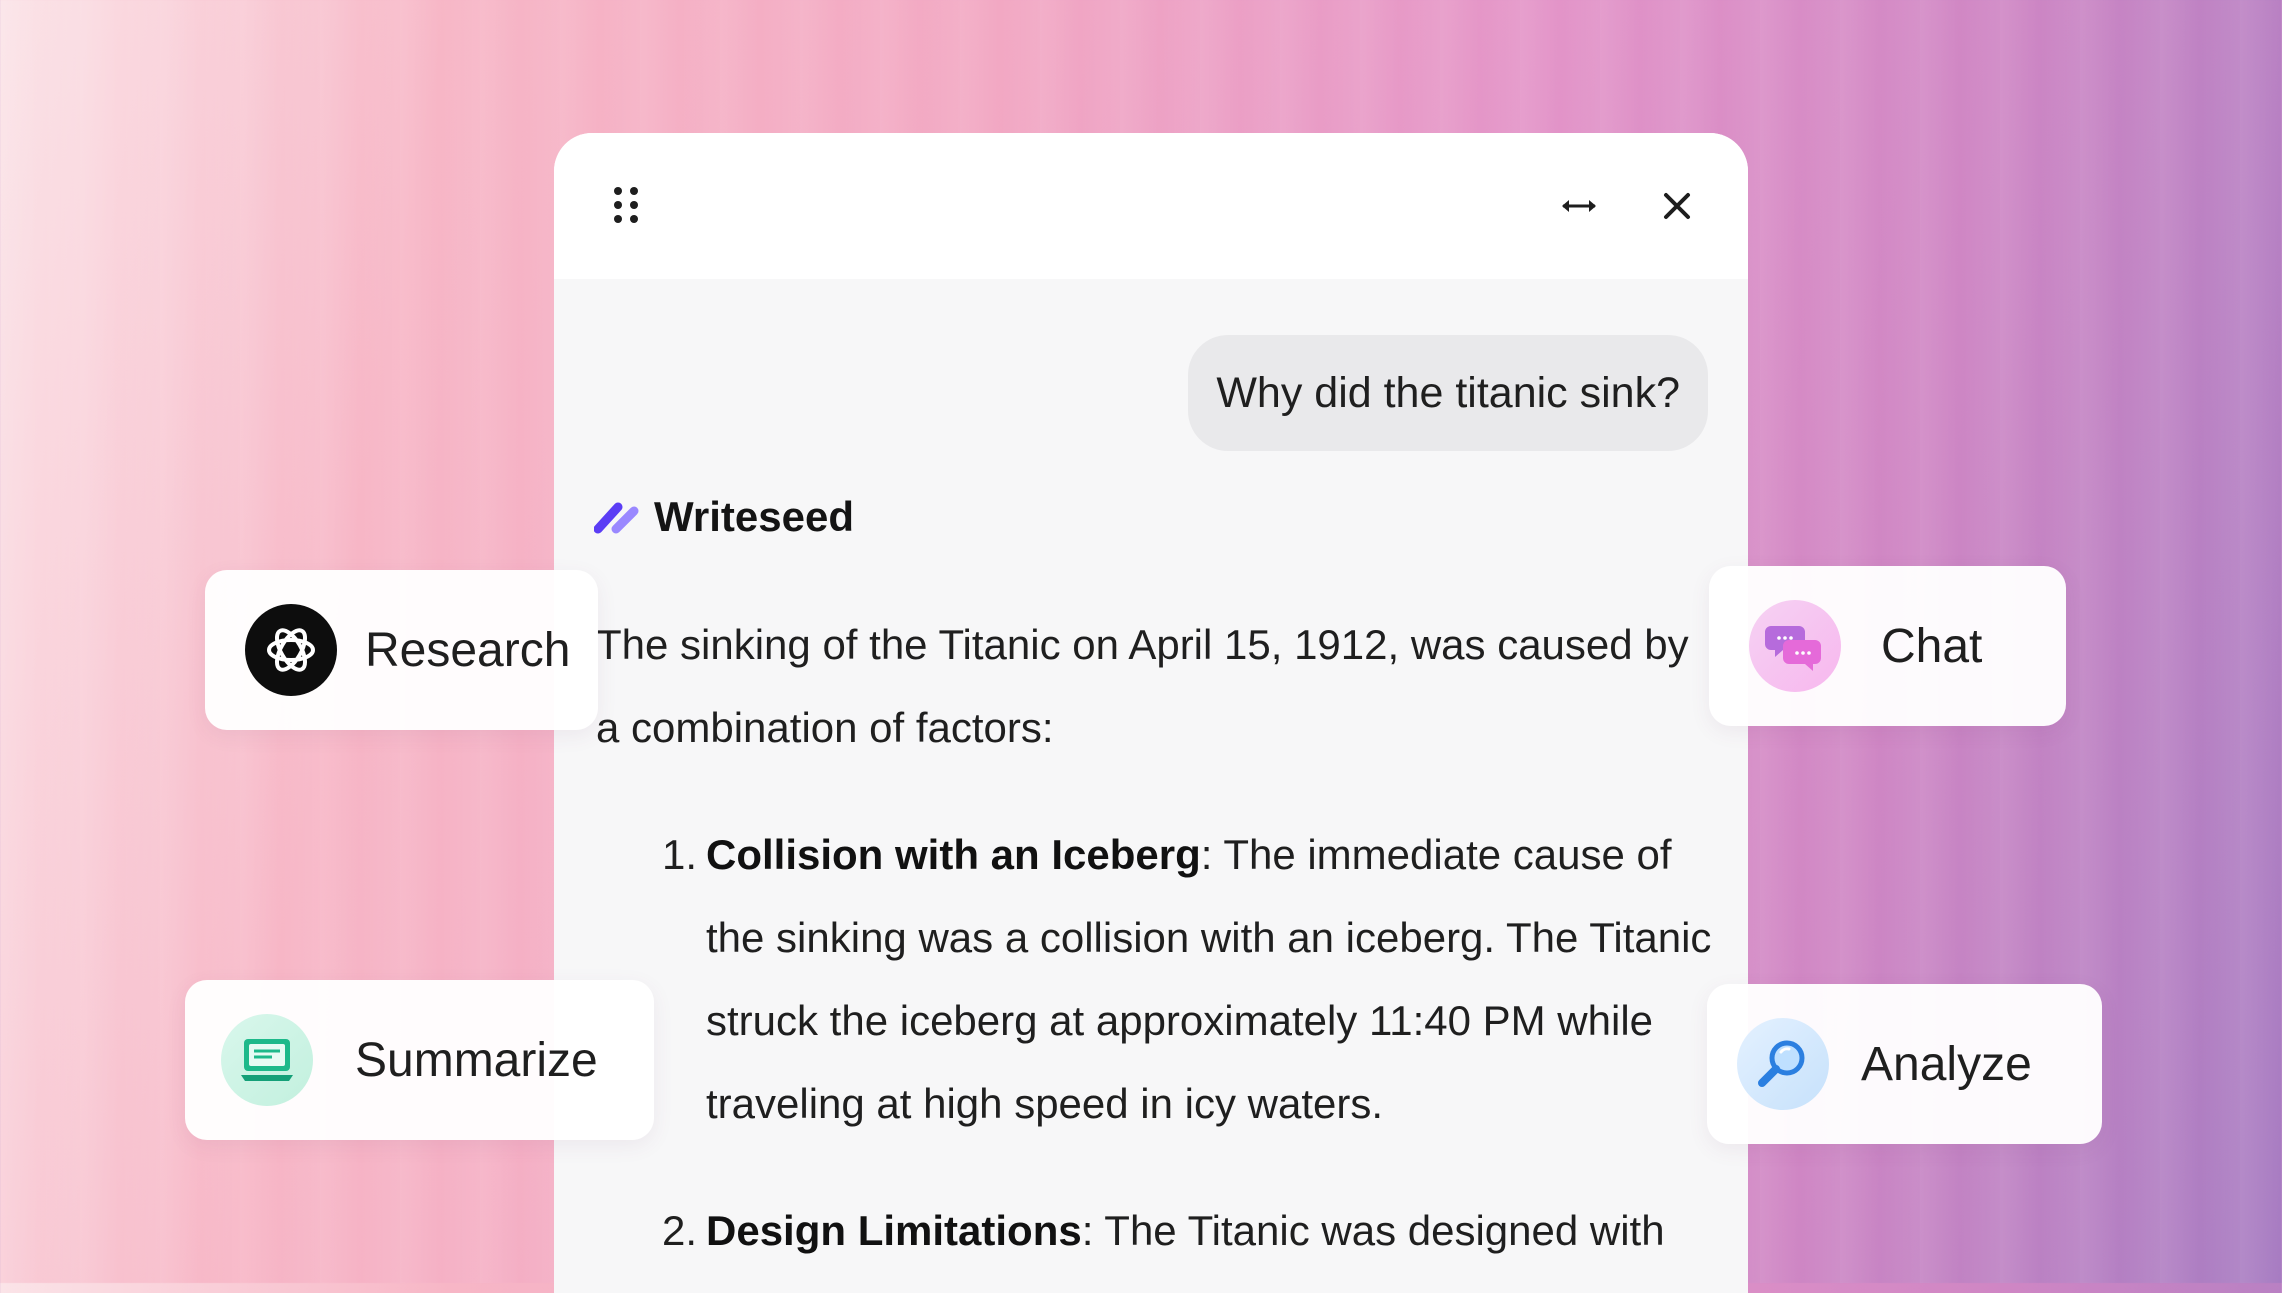  What do you see at coordinates (291, 650) in the screenshot?
I see `openai-icon` at bounding box center [291, 650].